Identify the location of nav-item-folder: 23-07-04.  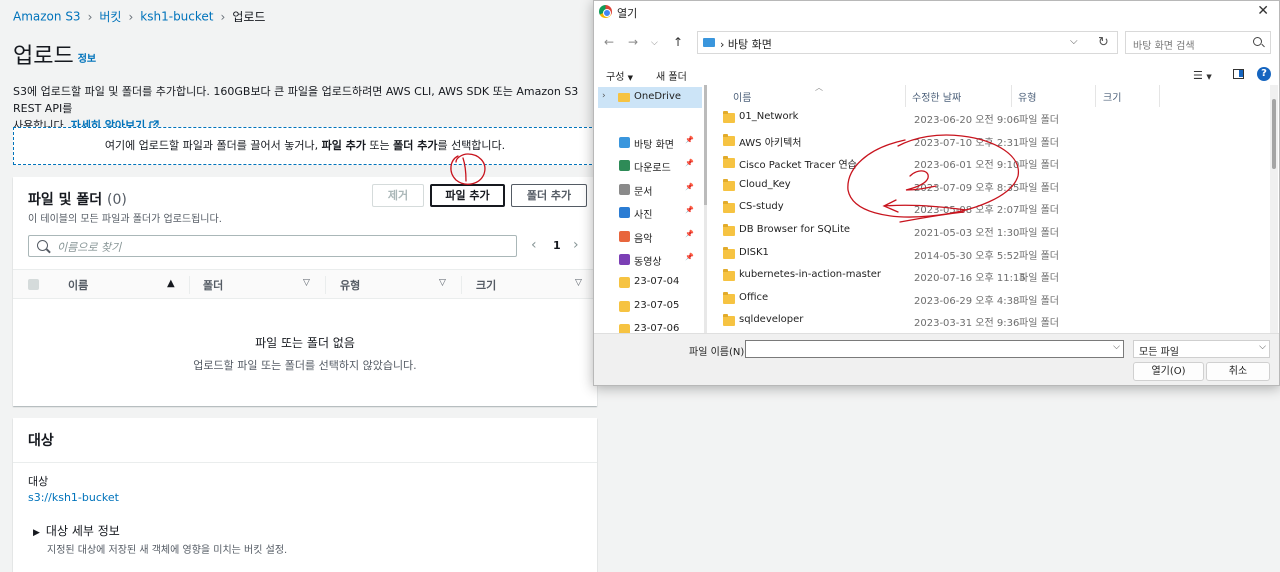
(649, 283).